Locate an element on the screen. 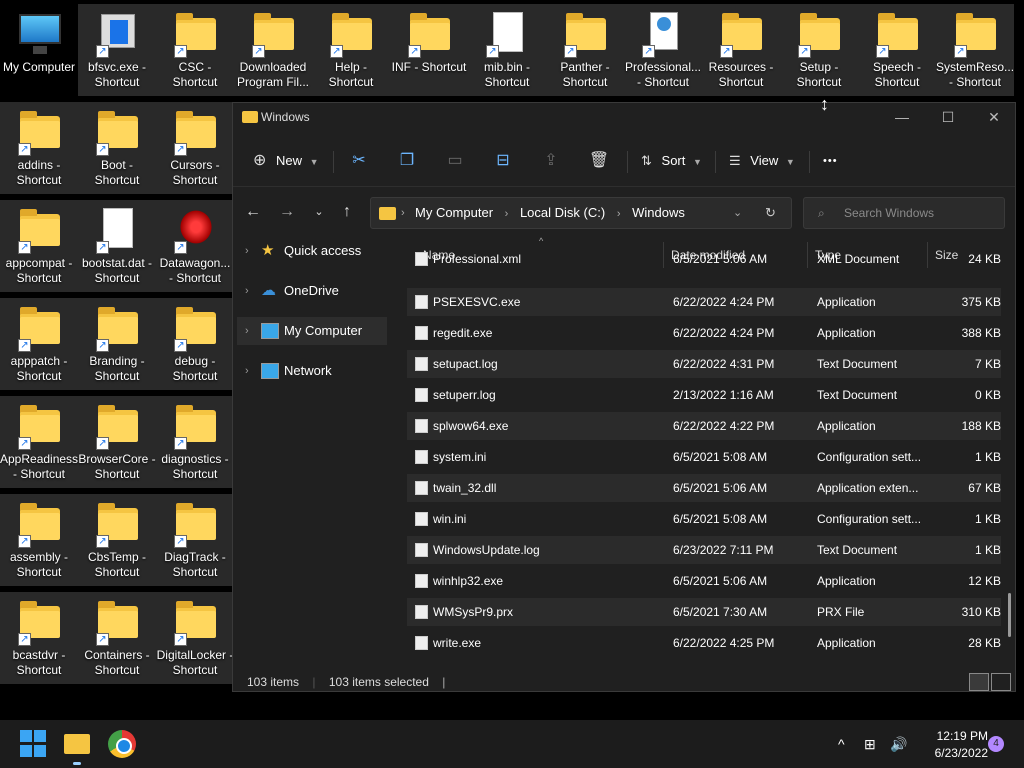 The image size is (1024, 768). clock-time: 12:19 PM is located at coordinates (962, 736).